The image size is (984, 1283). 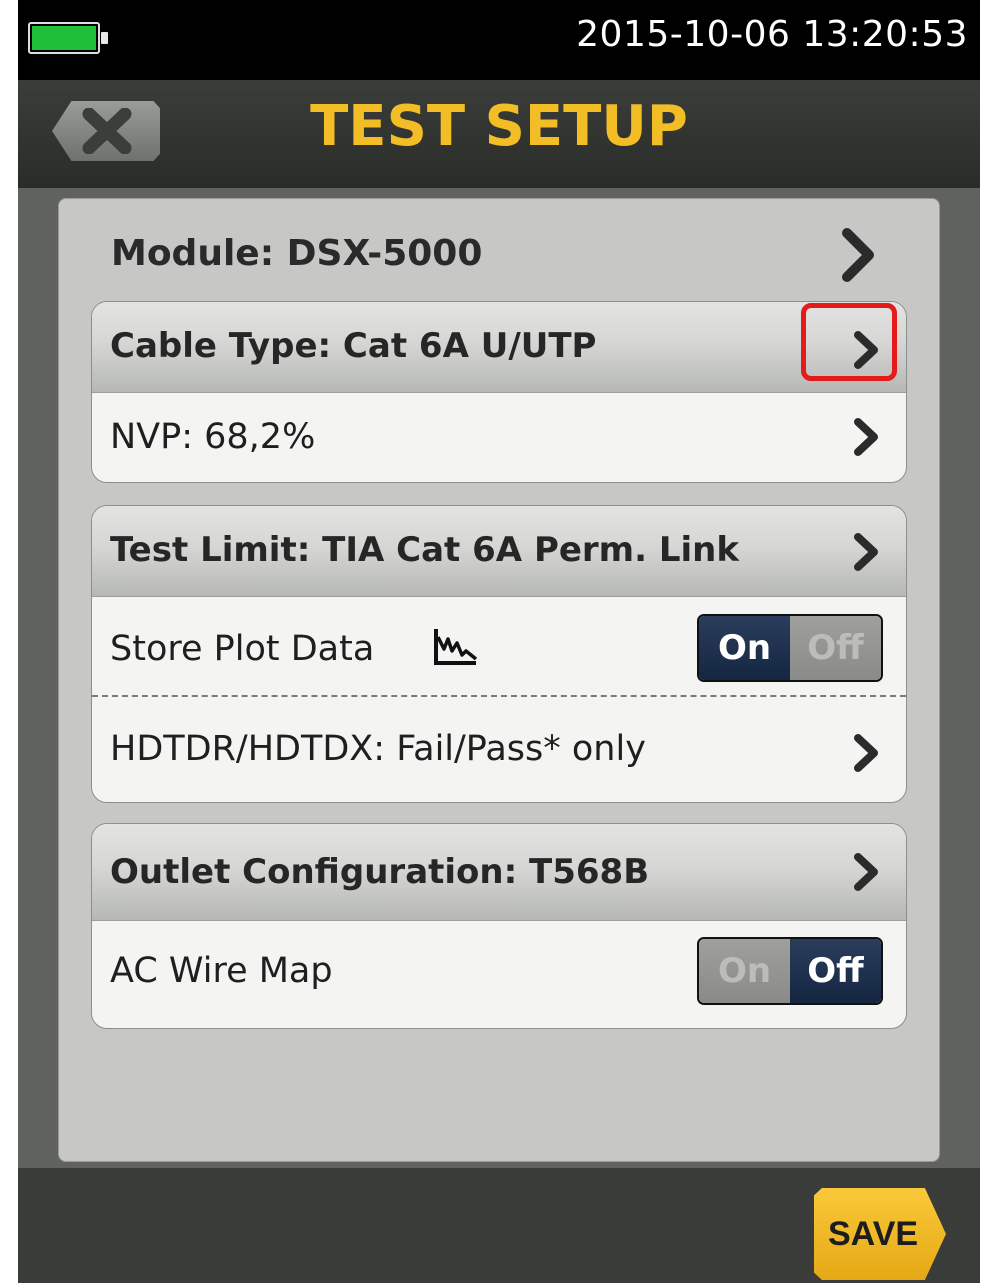 What do you see at coordinates (380, 872) in the screenshot?
I see `outlet-config-label: Outlet Configuration: T568B` at bounding box center [380, 872].